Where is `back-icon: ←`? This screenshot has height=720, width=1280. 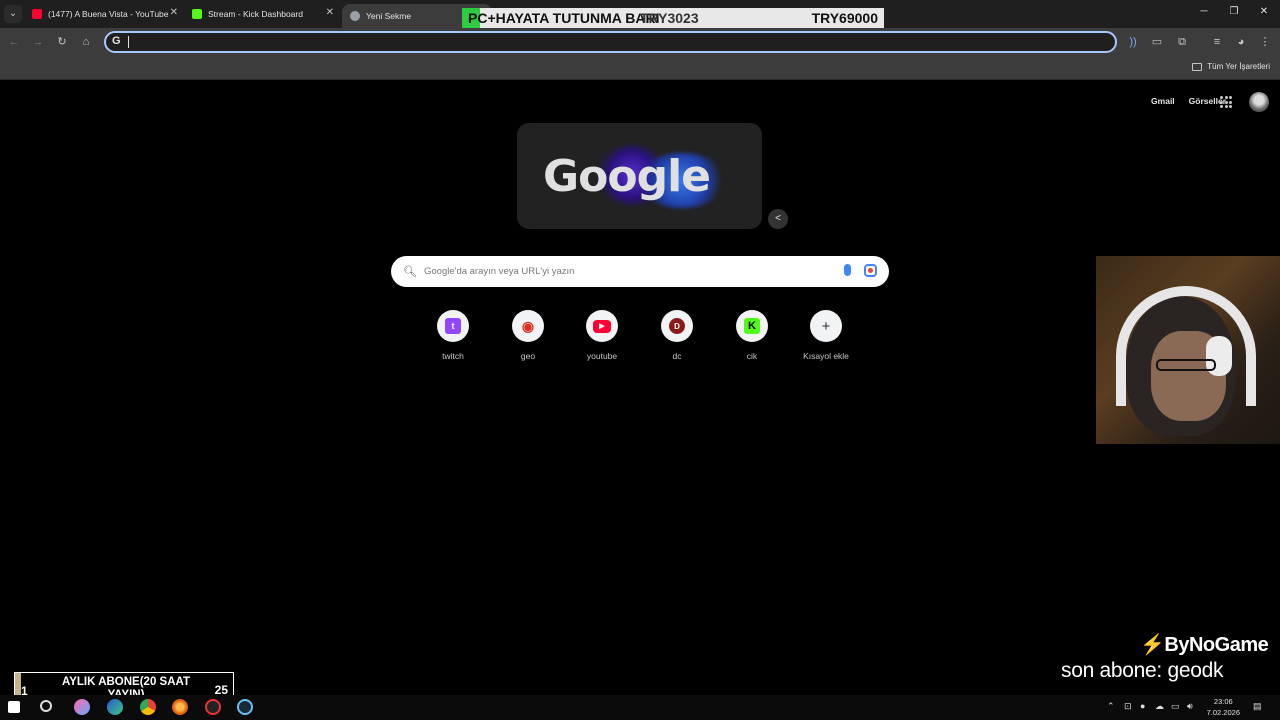
back-icon: ← is located at coordinates (14, 42).